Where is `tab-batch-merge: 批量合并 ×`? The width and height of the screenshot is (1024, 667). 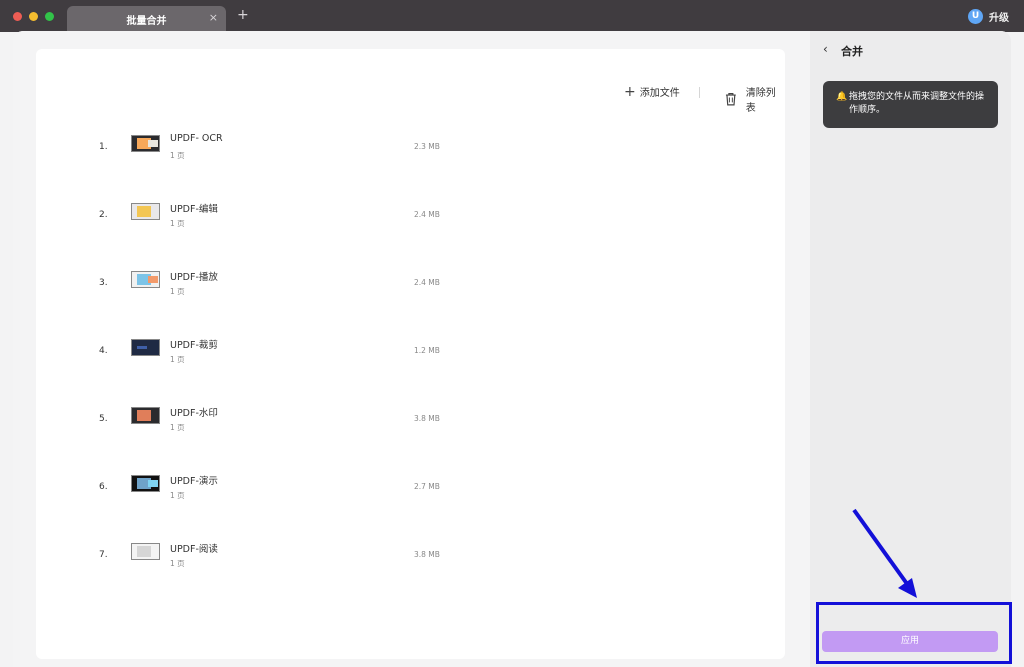 tab-batch-merge: 批量合并 × is located at coordinates (146, 19).